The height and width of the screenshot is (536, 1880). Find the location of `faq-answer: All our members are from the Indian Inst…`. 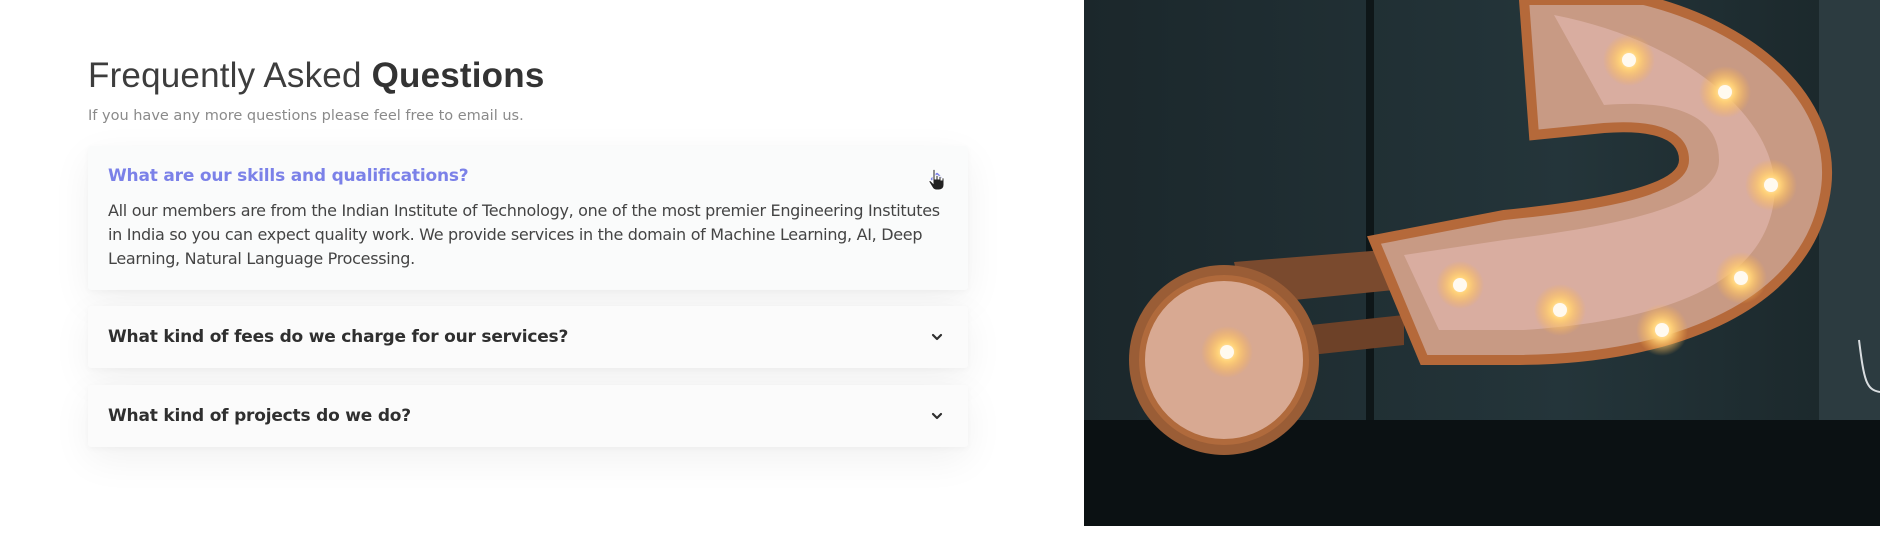

faq-answer: All our members are from the Indian Inst… is located at coordinates (524, 234).